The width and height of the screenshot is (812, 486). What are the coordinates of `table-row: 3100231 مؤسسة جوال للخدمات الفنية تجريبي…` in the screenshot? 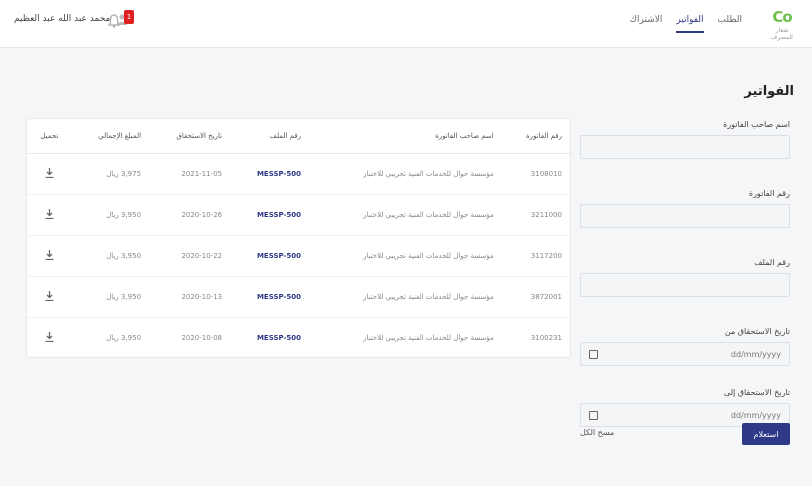 It's located at (298, 337).